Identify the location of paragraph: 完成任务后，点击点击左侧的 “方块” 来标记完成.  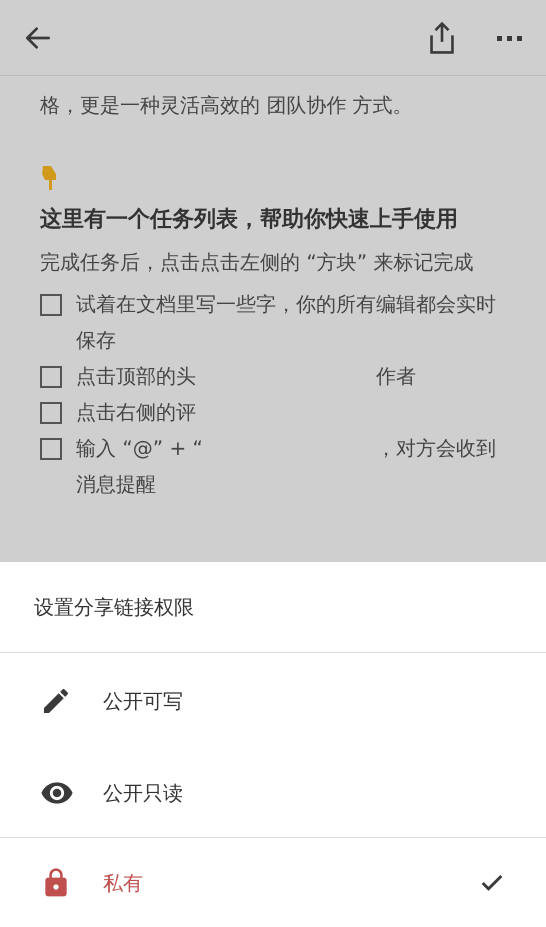
(257, 262).